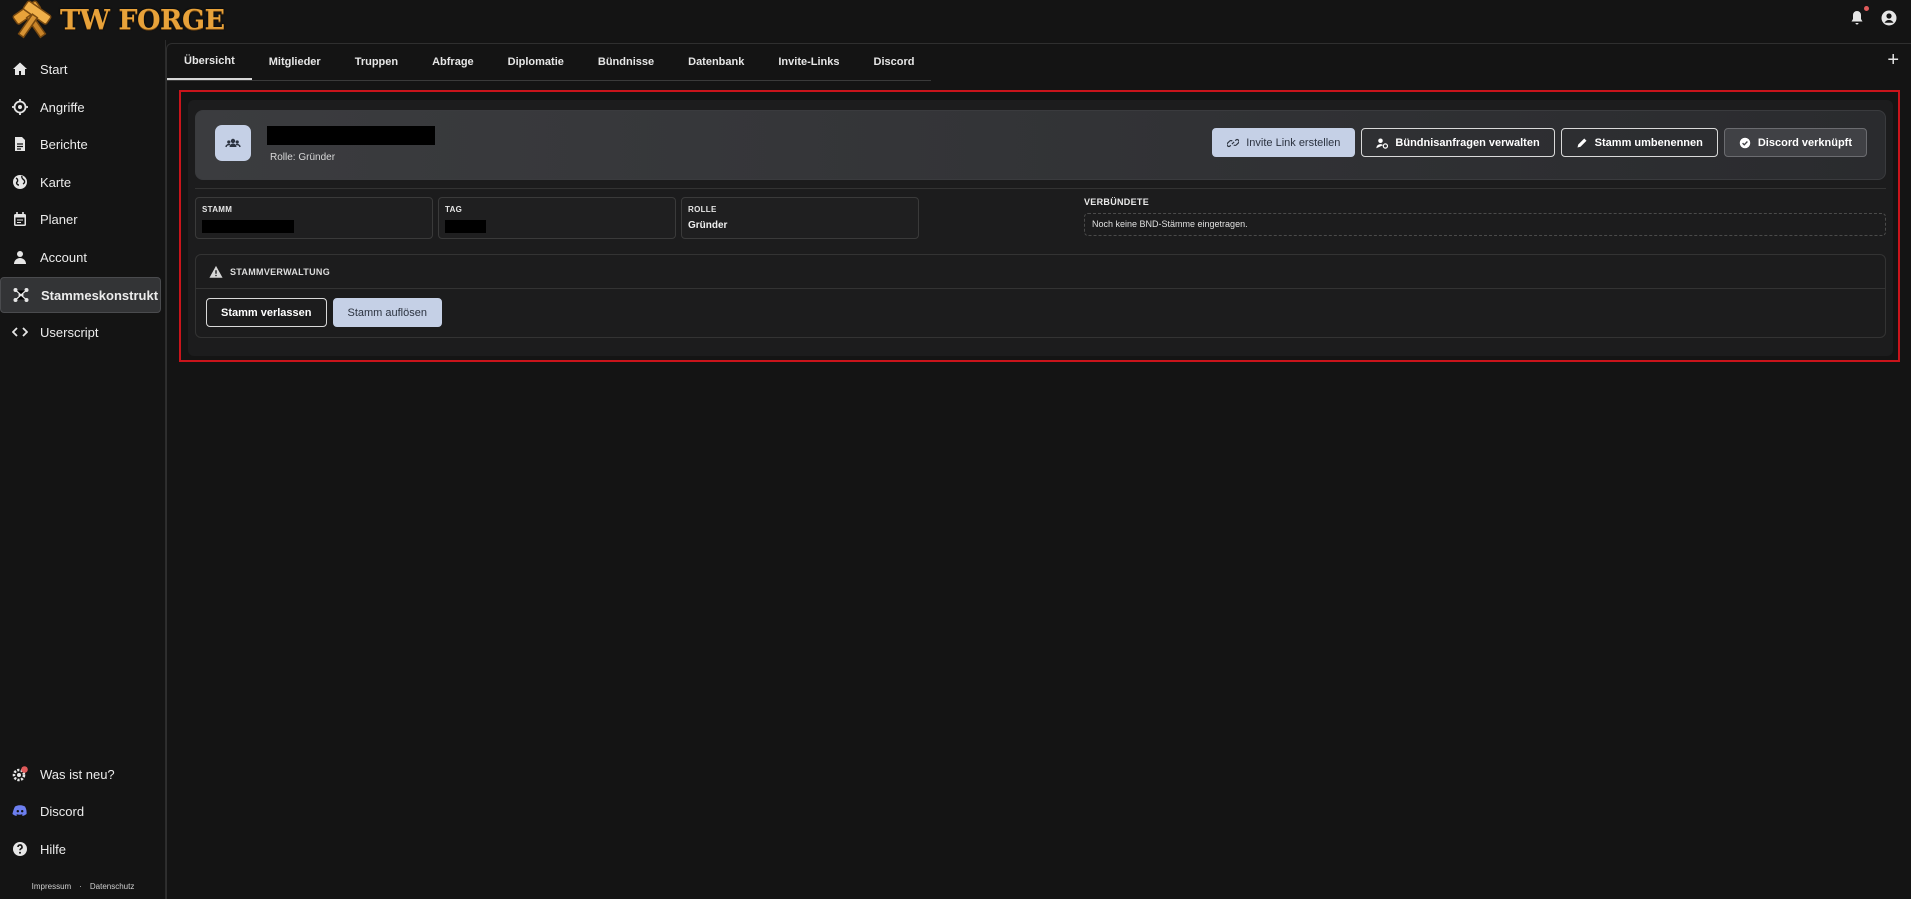 This screenshot has width=1911, height=899. Describe the element at coordinates (80, 69) in the screenshot. I see `sidebar-item-start: Start` at that location.